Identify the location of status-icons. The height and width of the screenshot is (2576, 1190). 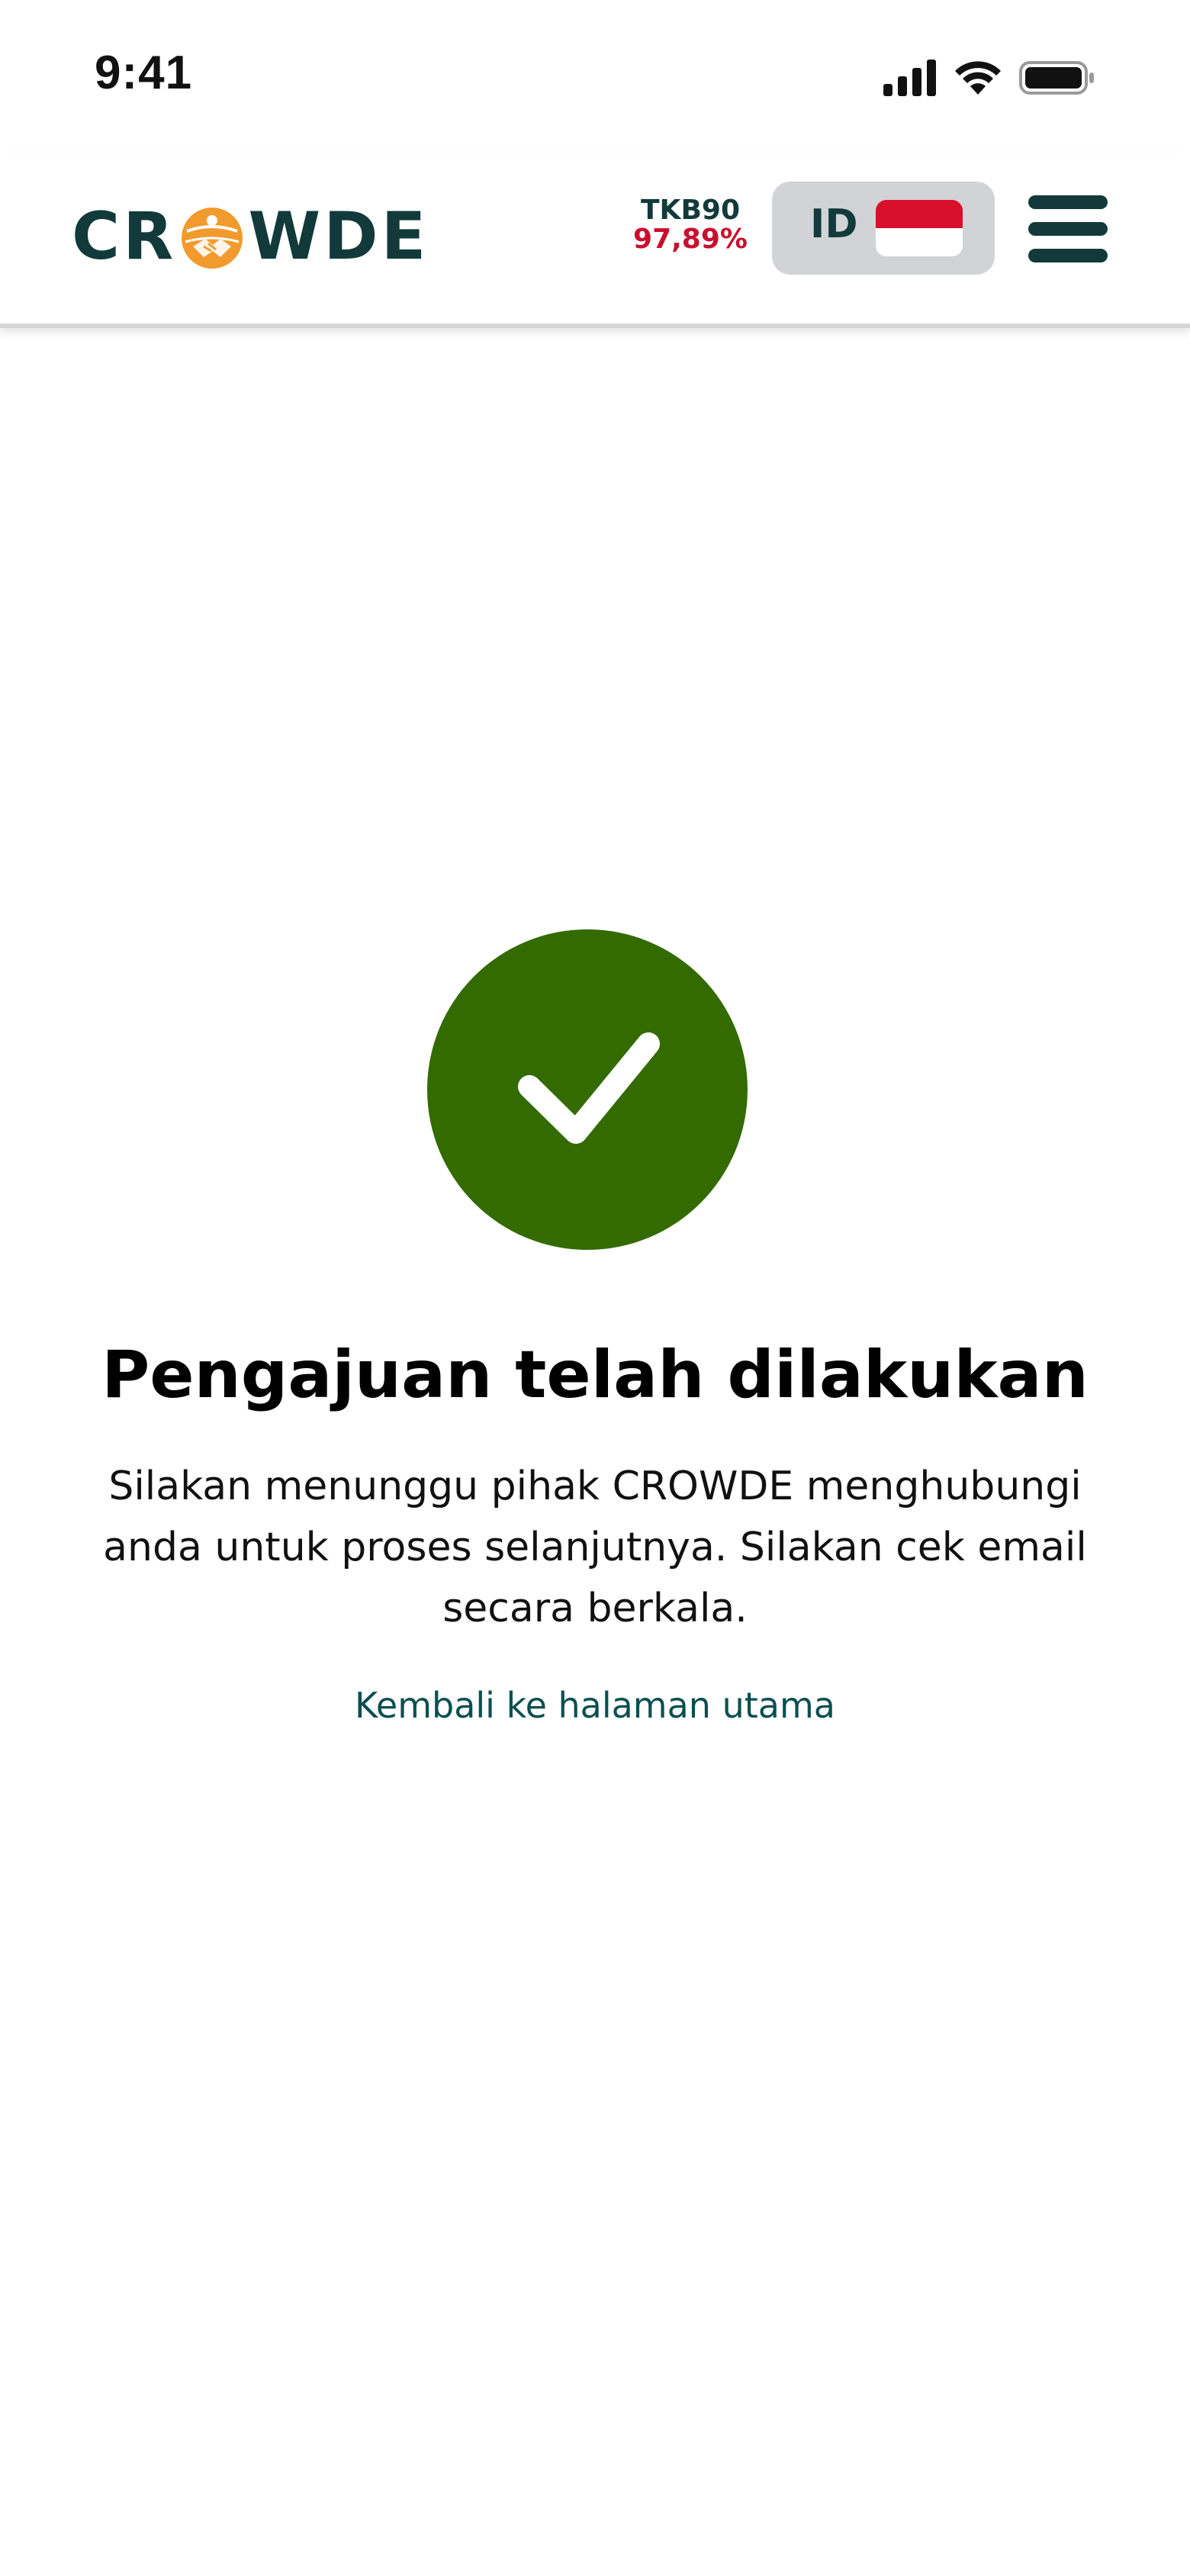
(989, 78).